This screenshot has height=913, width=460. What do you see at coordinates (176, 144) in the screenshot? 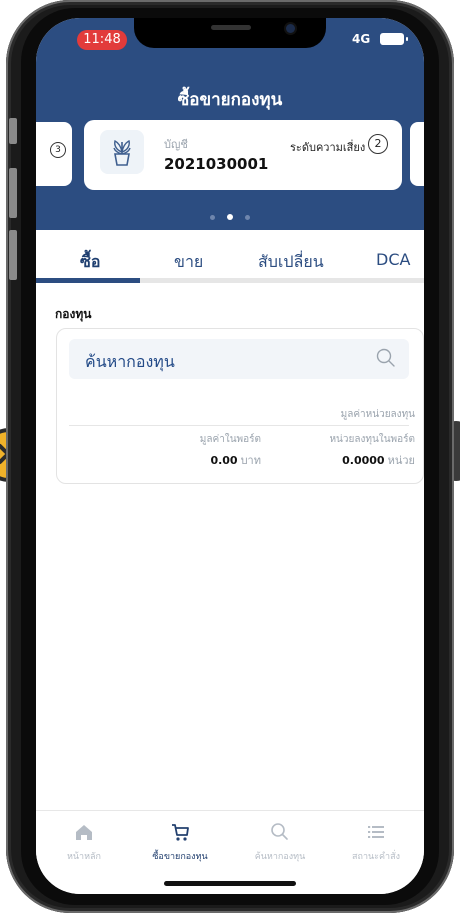
I see `account-label: บัญชี` at bounding box center [176, 144].